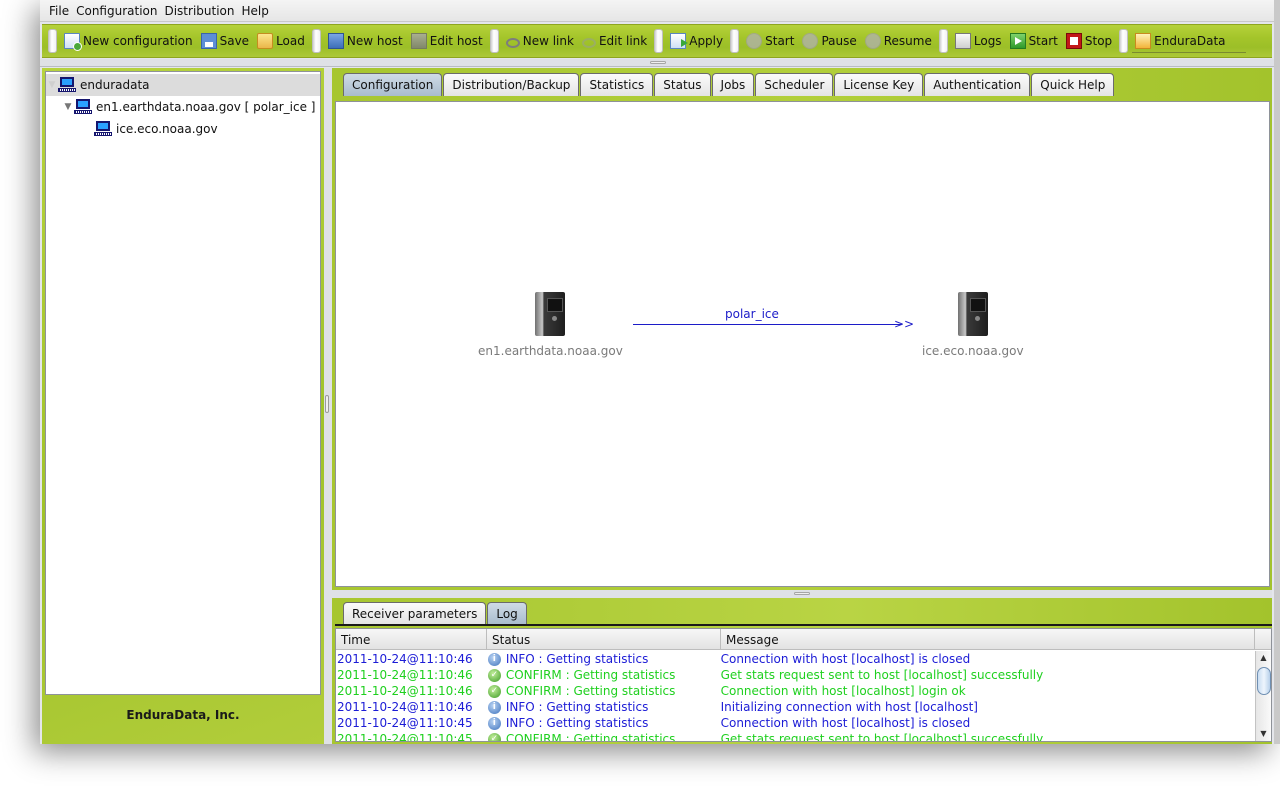  What do you see at coordinates (752, 314) in the screenshot?
I see `link-label: polar_ice` at bounding box center [752, 314].